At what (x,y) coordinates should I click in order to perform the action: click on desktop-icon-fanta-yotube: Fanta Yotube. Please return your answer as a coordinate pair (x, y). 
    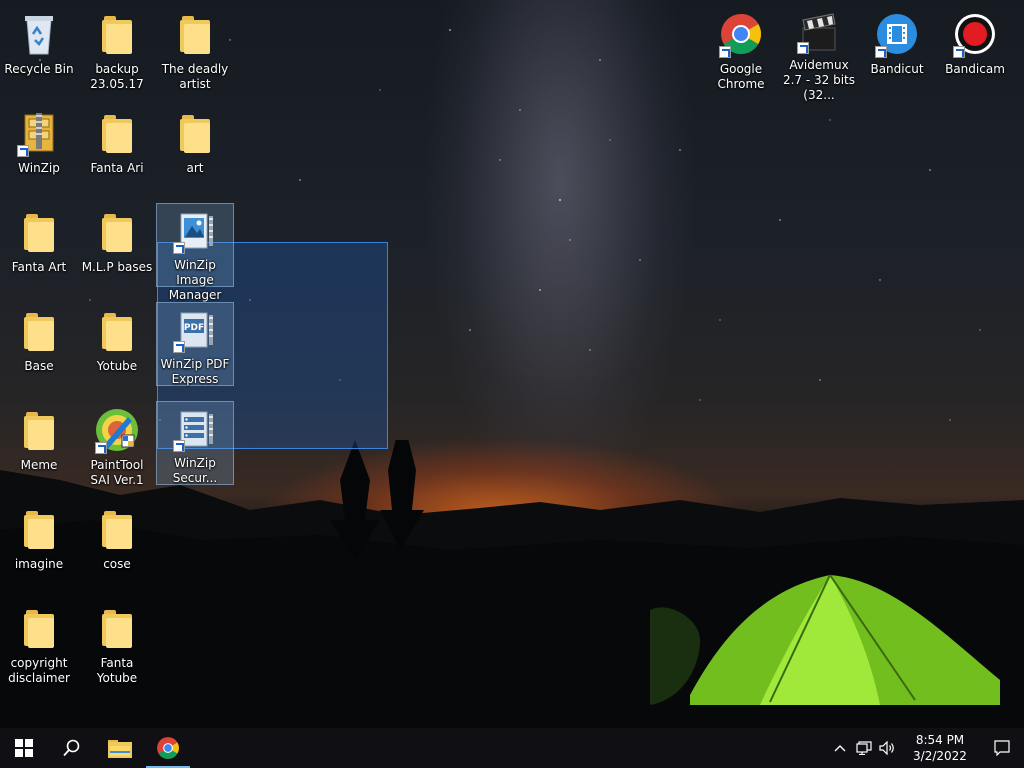
    Looking at the image, I should click on (117, 646).